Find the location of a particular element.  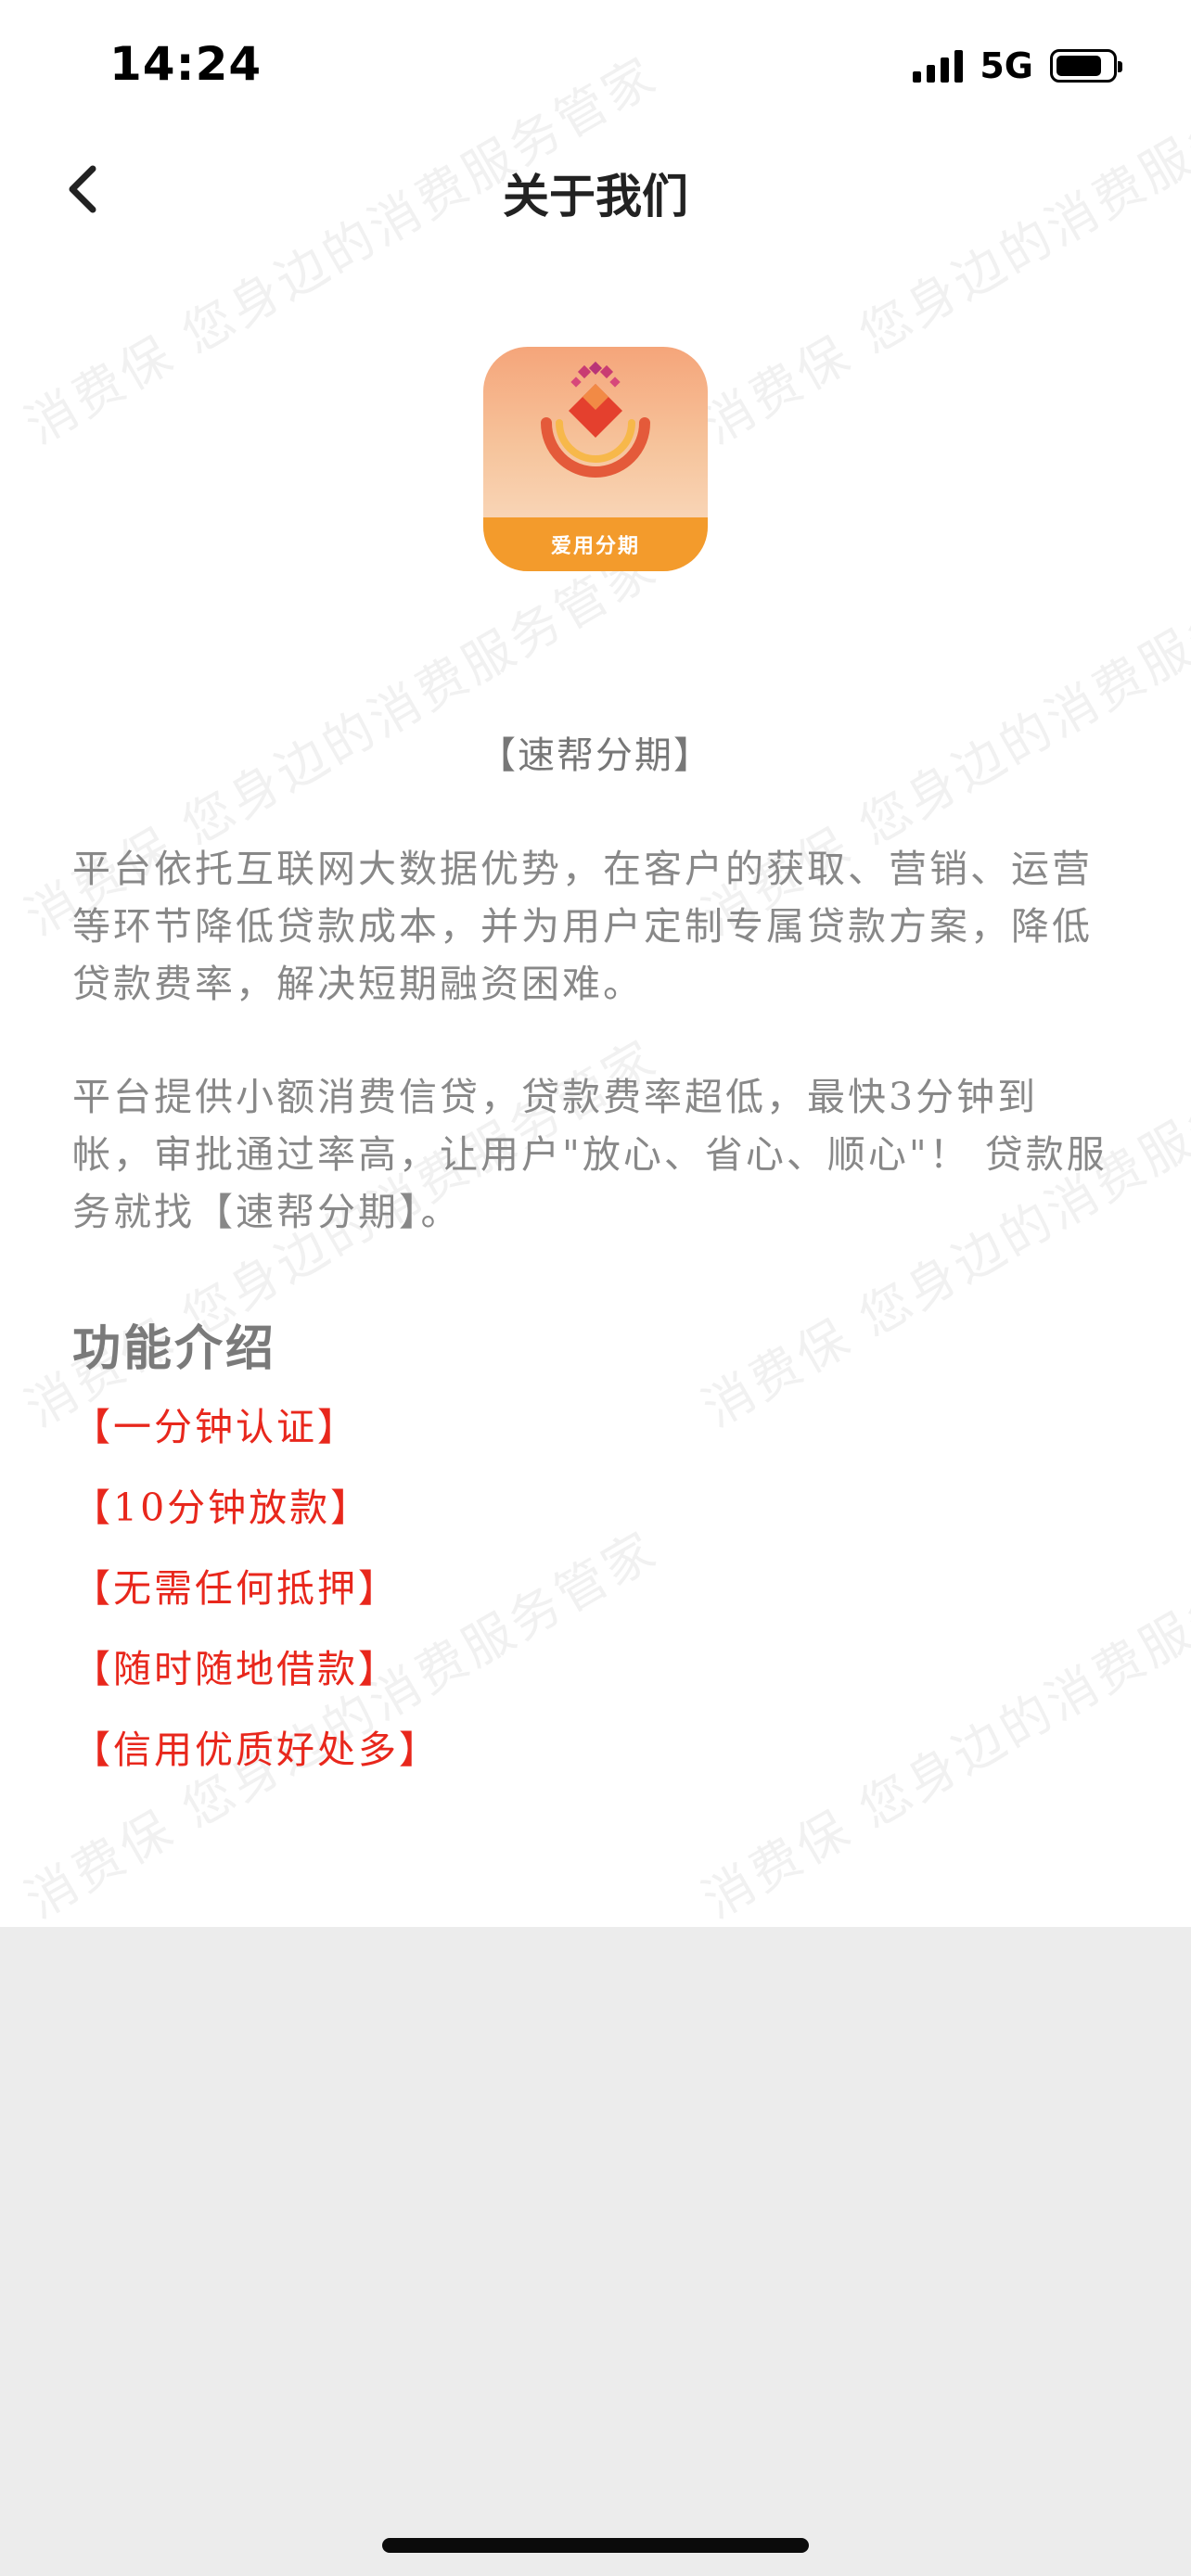

nav-bar: 关于我们 is located at coordinates (595, 190).